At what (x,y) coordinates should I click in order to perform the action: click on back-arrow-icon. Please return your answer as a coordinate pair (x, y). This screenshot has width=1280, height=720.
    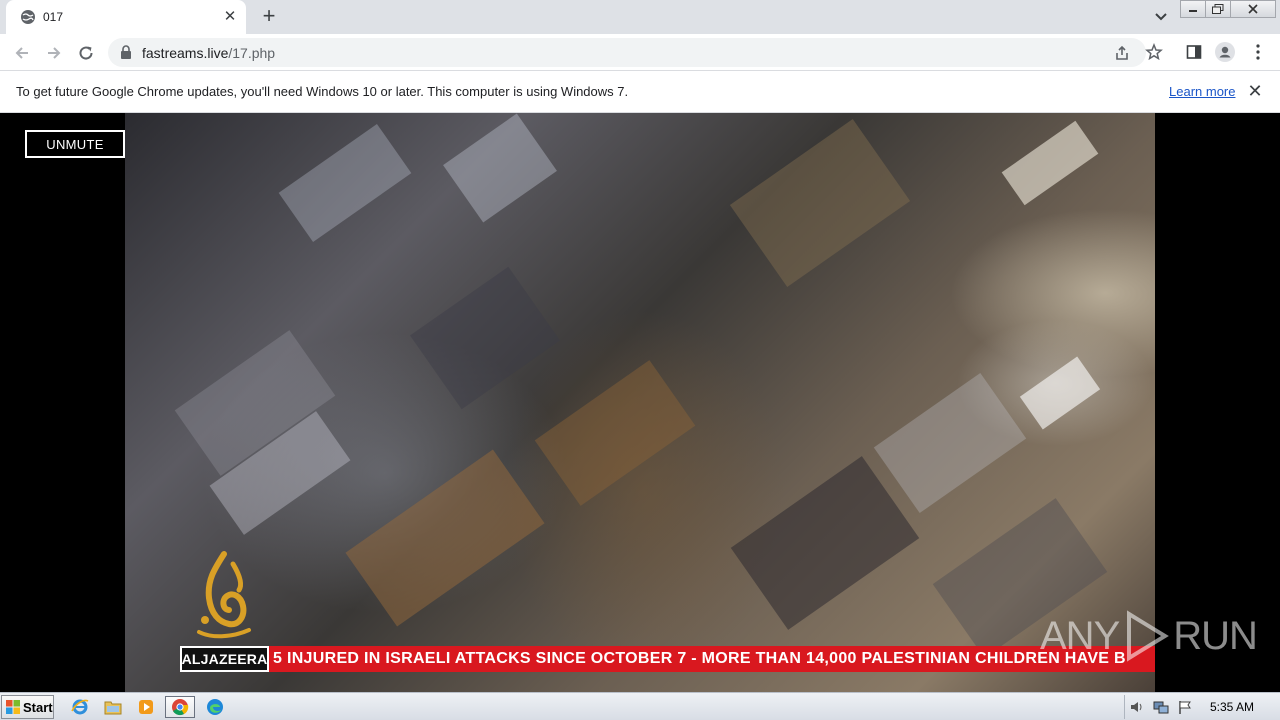
    Looking at the image, I should click on (21, 53).